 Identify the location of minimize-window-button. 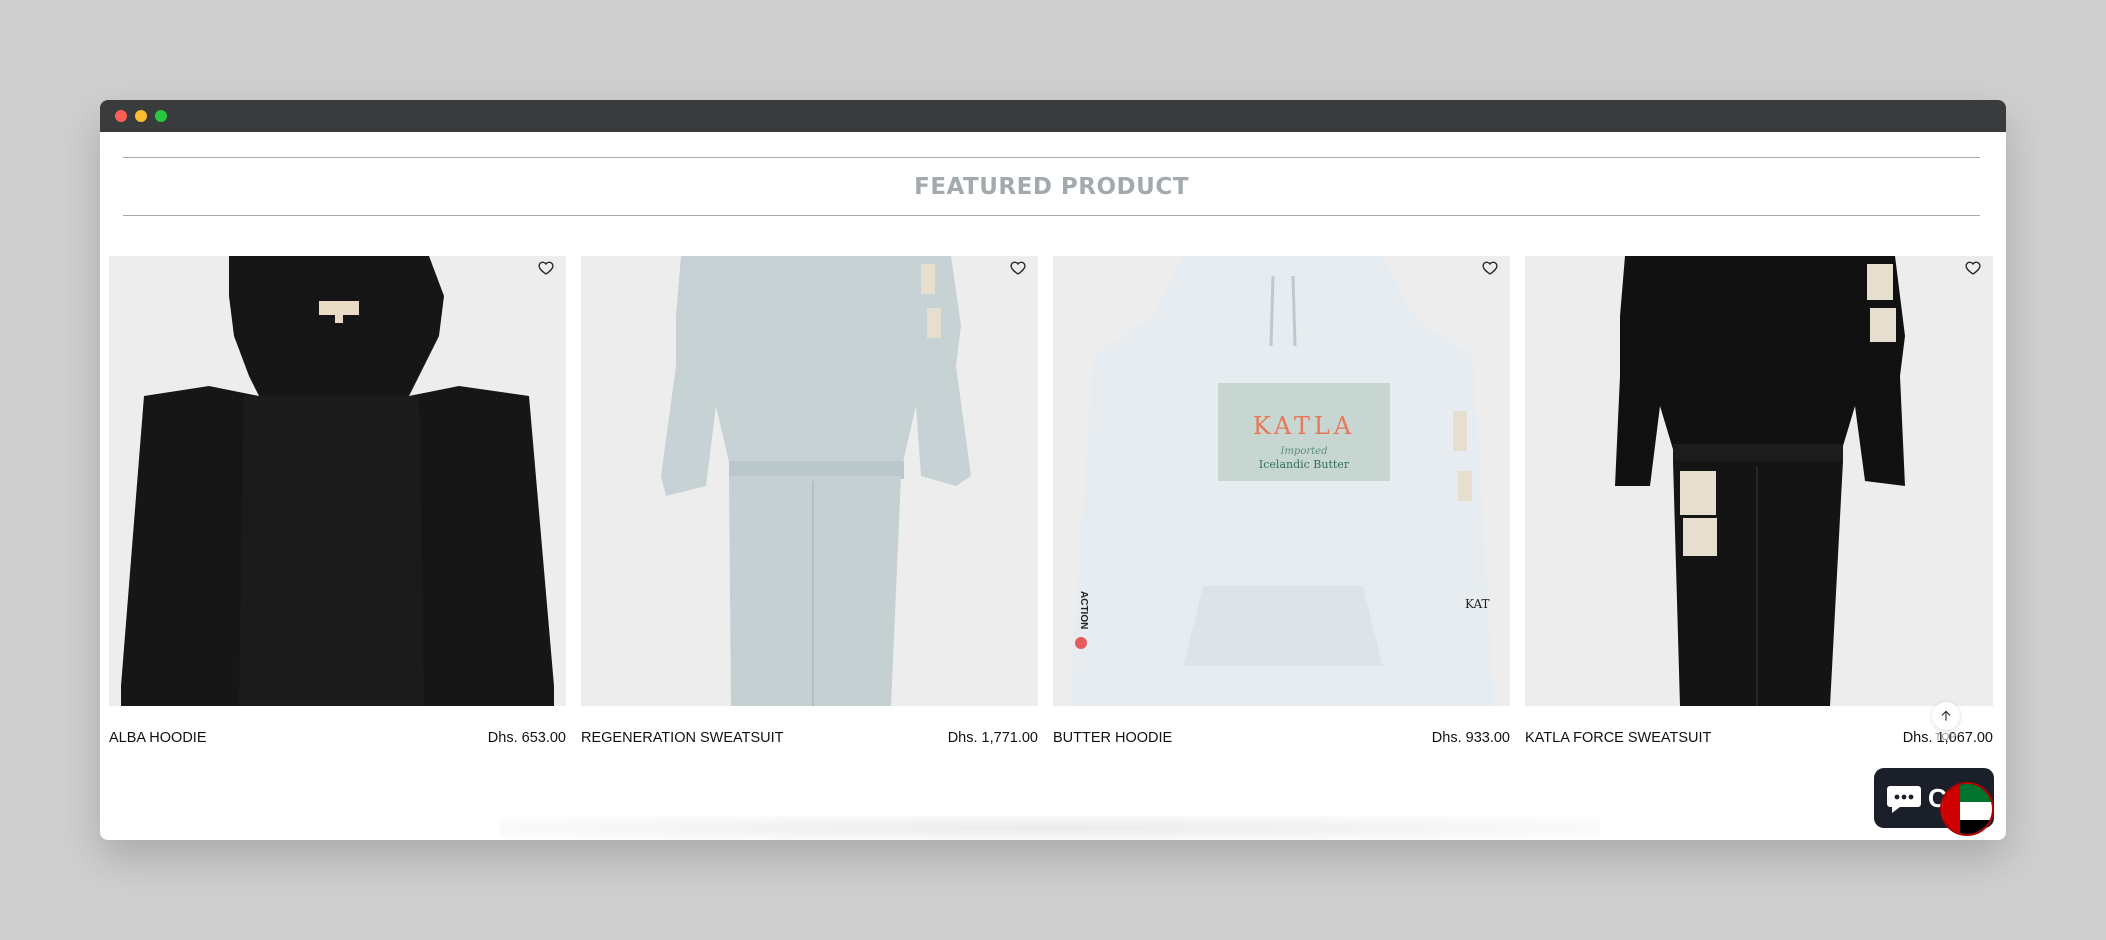
(141, 116).